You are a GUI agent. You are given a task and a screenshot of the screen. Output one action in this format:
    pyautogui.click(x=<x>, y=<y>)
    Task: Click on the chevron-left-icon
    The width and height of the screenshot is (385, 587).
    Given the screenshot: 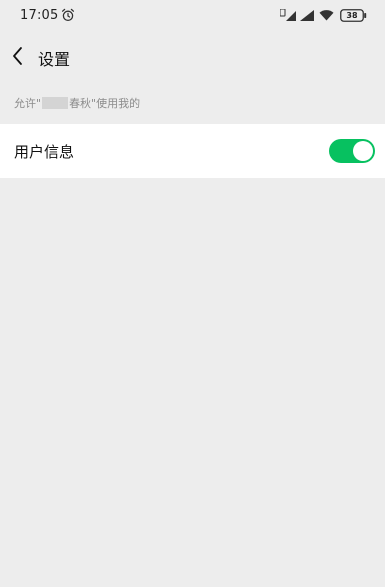 What is the action you would take?
    pyautogui.click(x=17, y=56)
    